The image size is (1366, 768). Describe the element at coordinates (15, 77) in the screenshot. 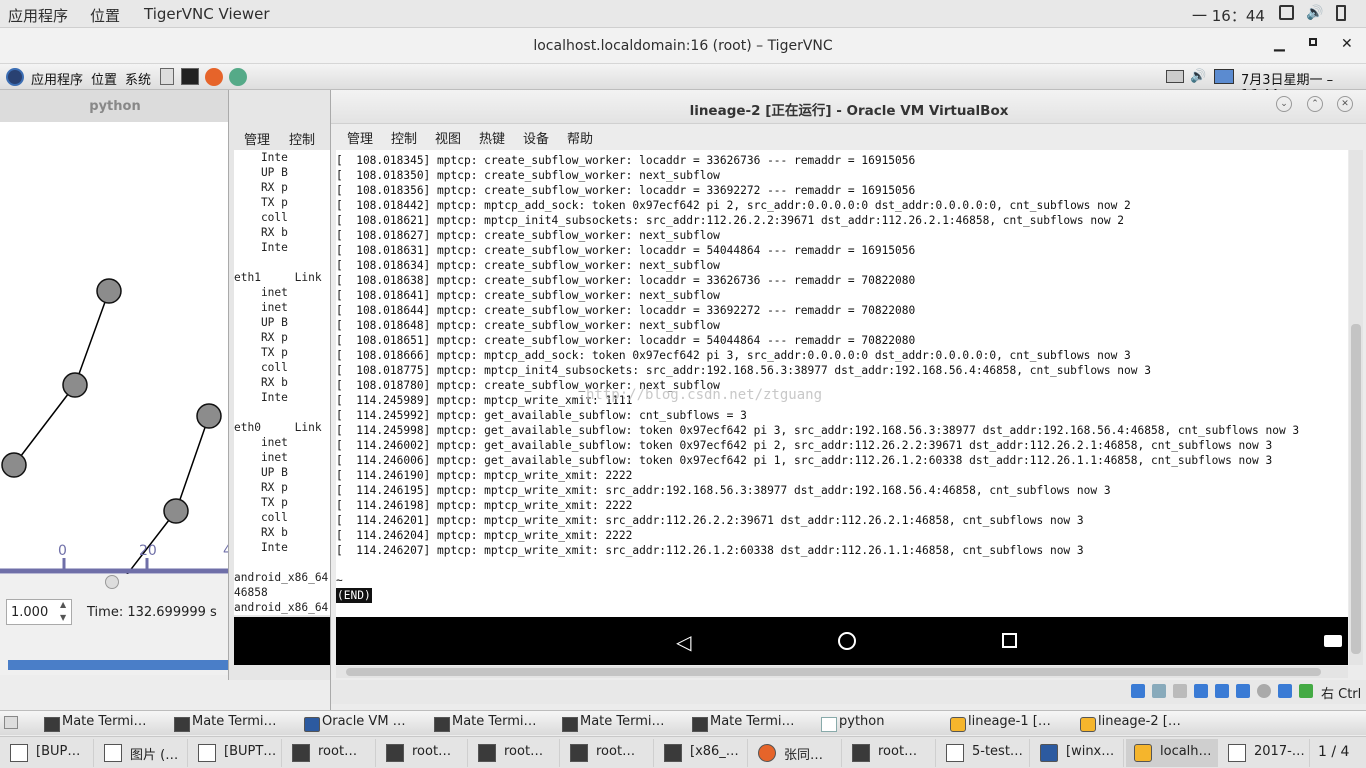

I see `fedora-icon` at that location.